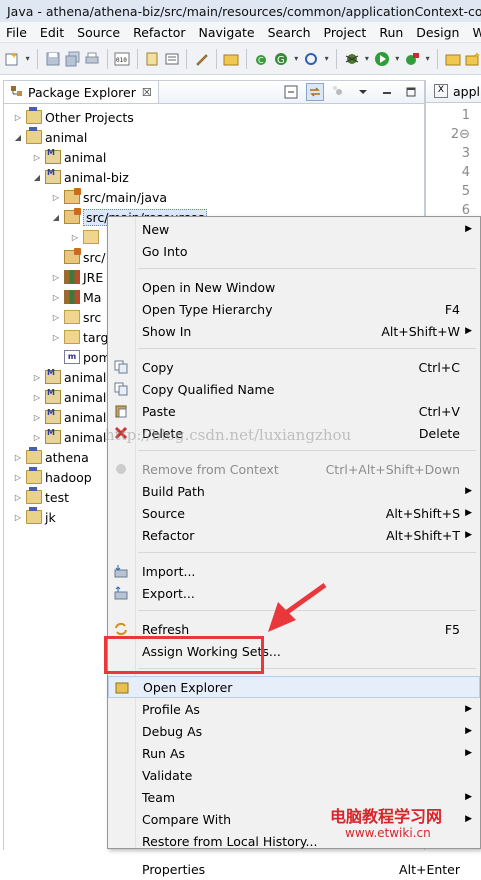  What do you see at coordinates (388, 833) in the screenshot?
I see `site-watermark-url: www.etwiki.cn` at bounding box center [388, 833].